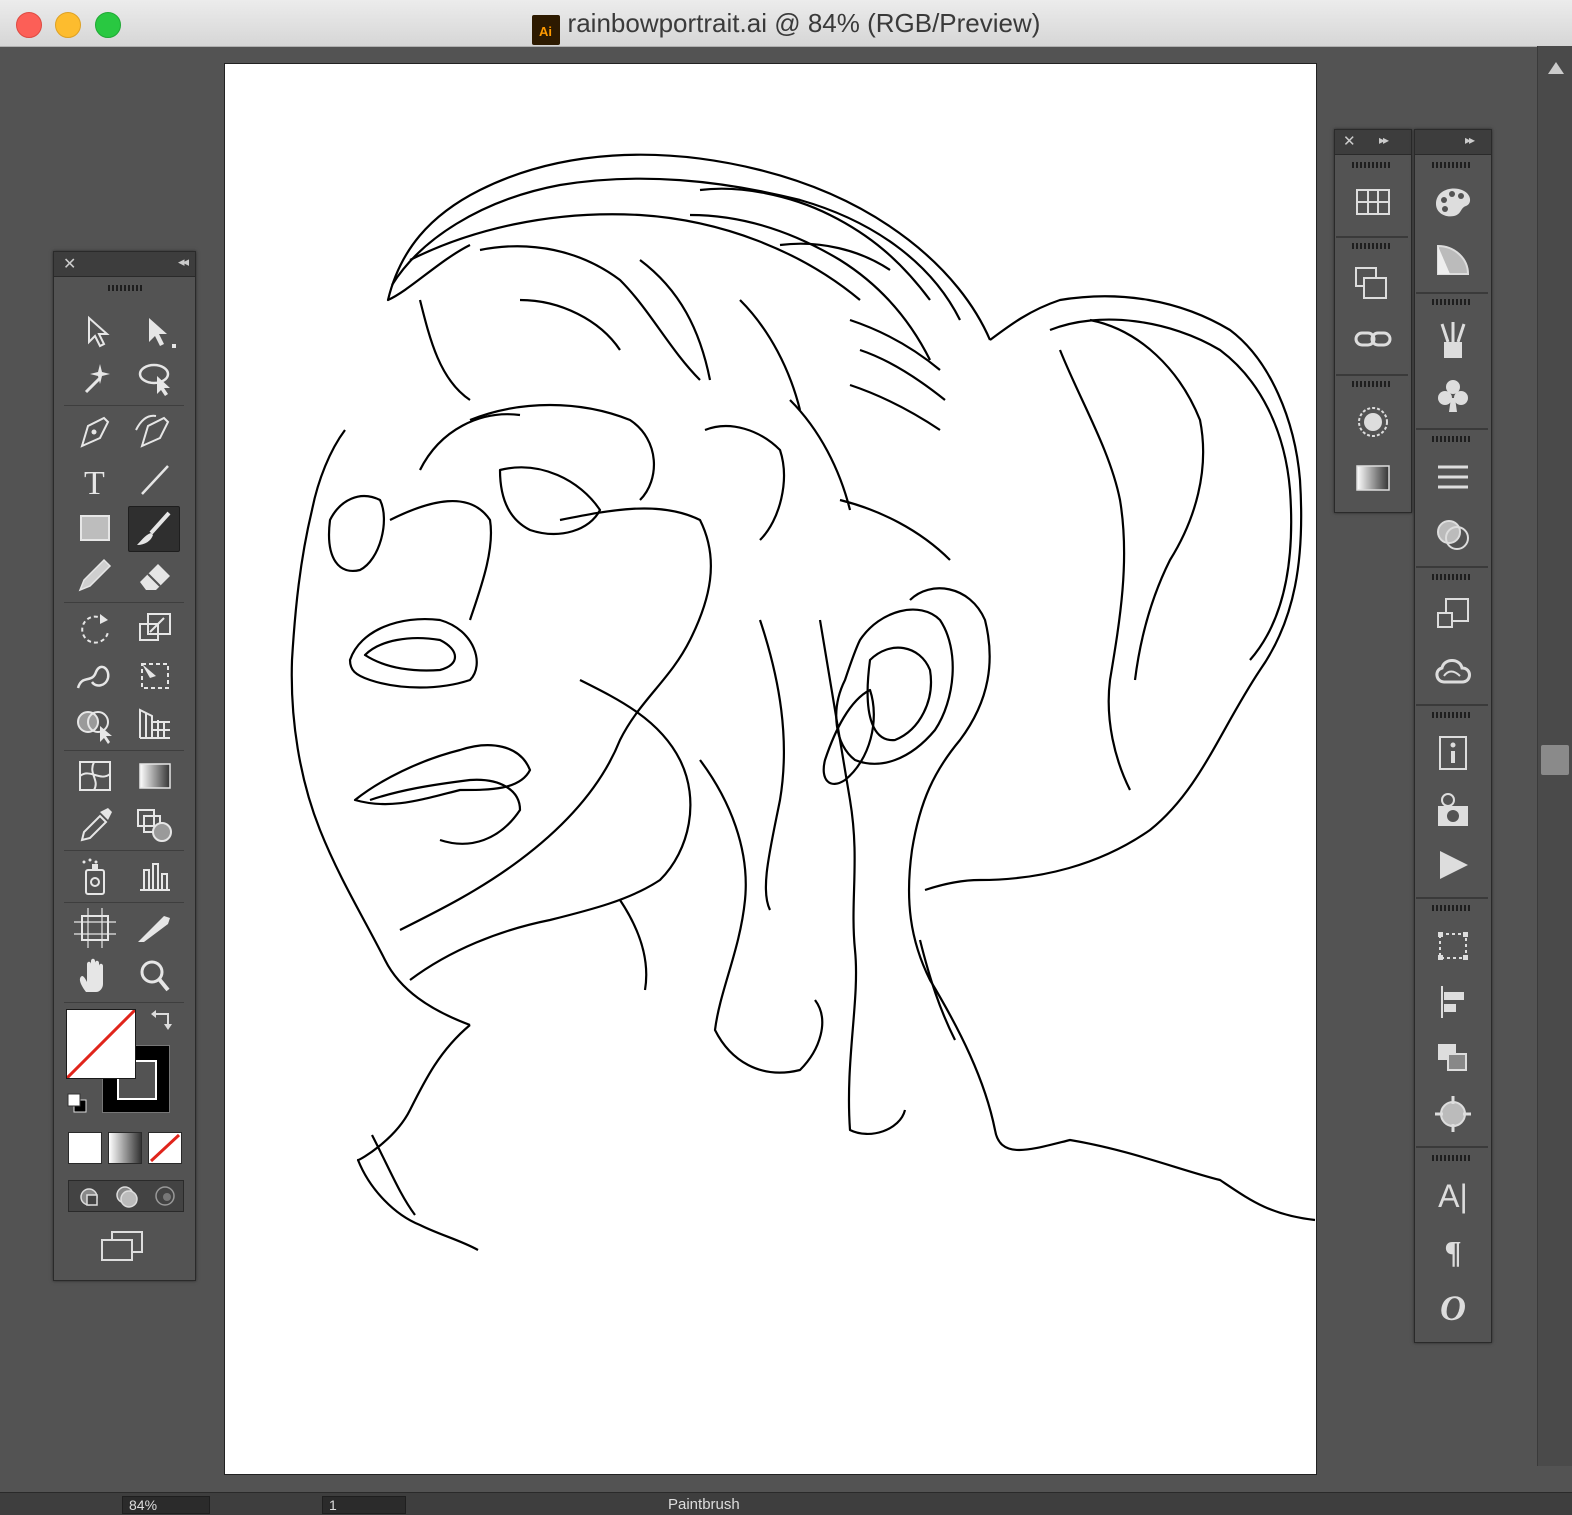 The image size is (1572, 1515). Describe the element at coordinates (155, 928) in the screenshot. I see `slice-tool` at that location.